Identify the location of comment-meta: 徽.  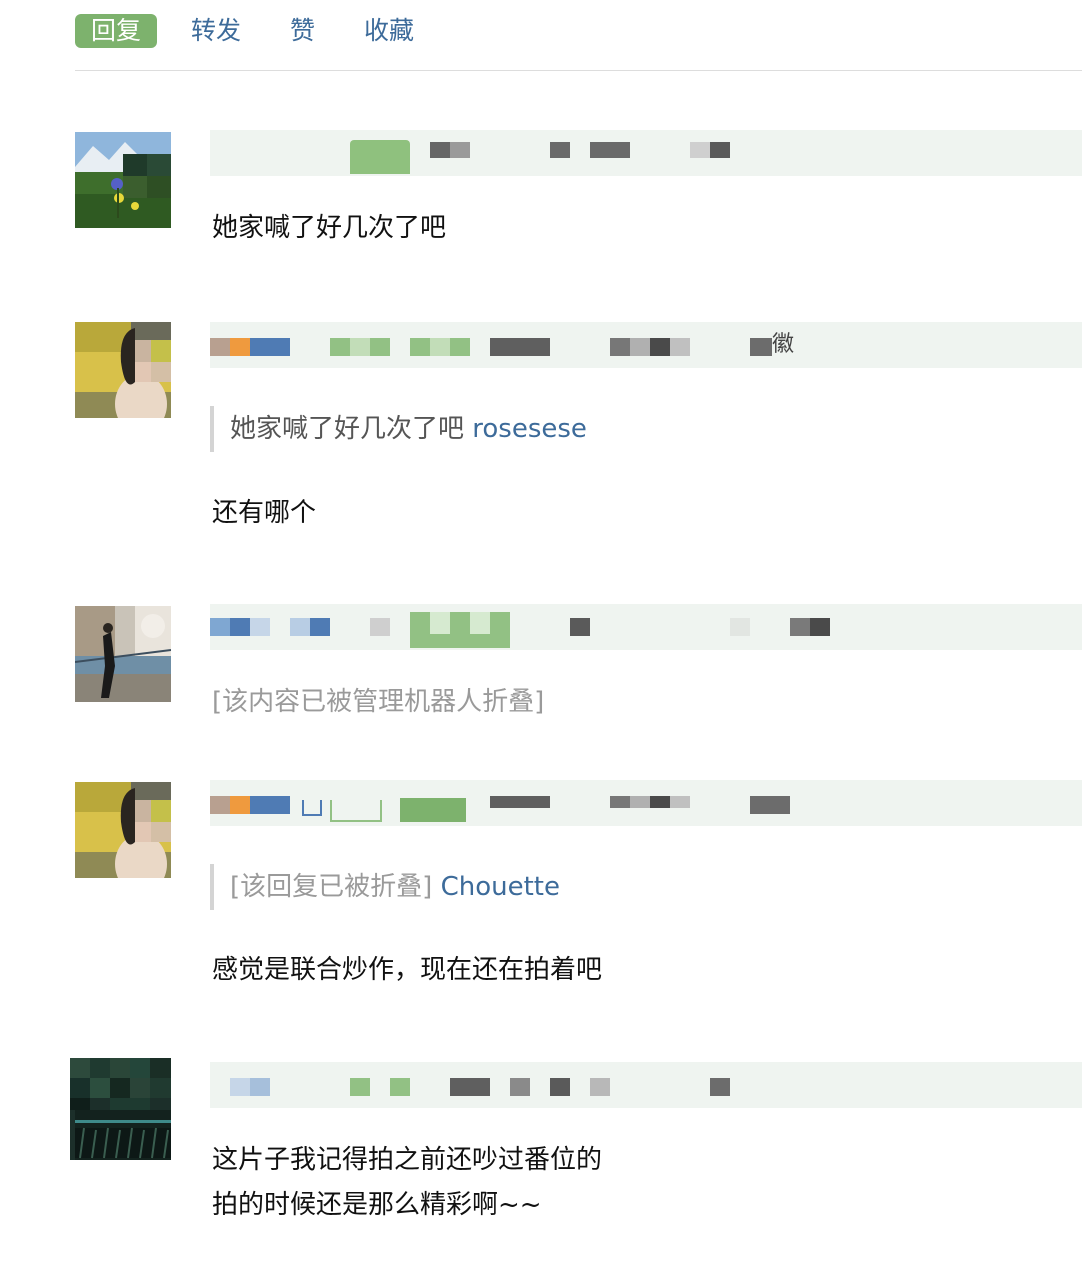
(646, 345).